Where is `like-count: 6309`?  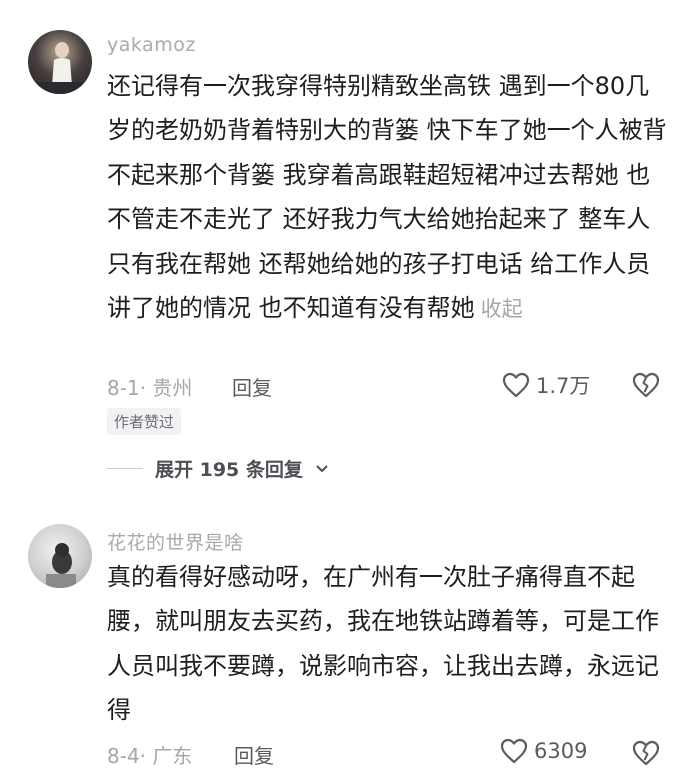
like-count: 6309 is located at coordinates (561, 751).